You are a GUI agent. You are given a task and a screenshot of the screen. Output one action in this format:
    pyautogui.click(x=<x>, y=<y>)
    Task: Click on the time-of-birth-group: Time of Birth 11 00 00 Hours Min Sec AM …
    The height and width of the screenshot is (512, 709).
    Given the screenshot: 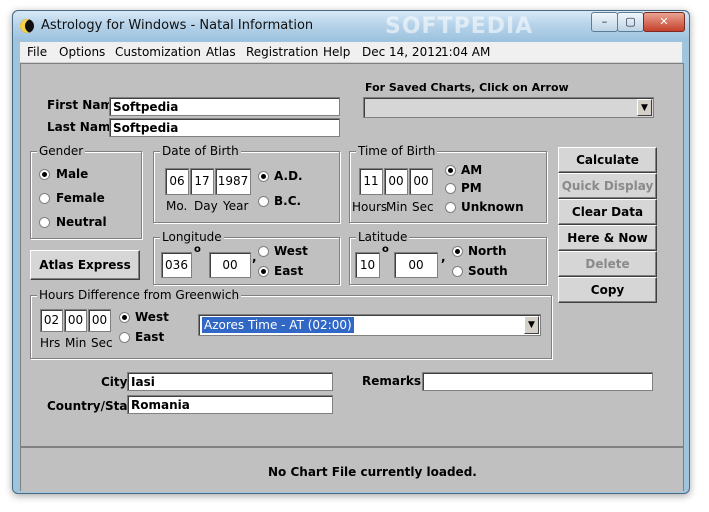 What is the action you would take?
    pyautogui.click(x=448, y=183)
    